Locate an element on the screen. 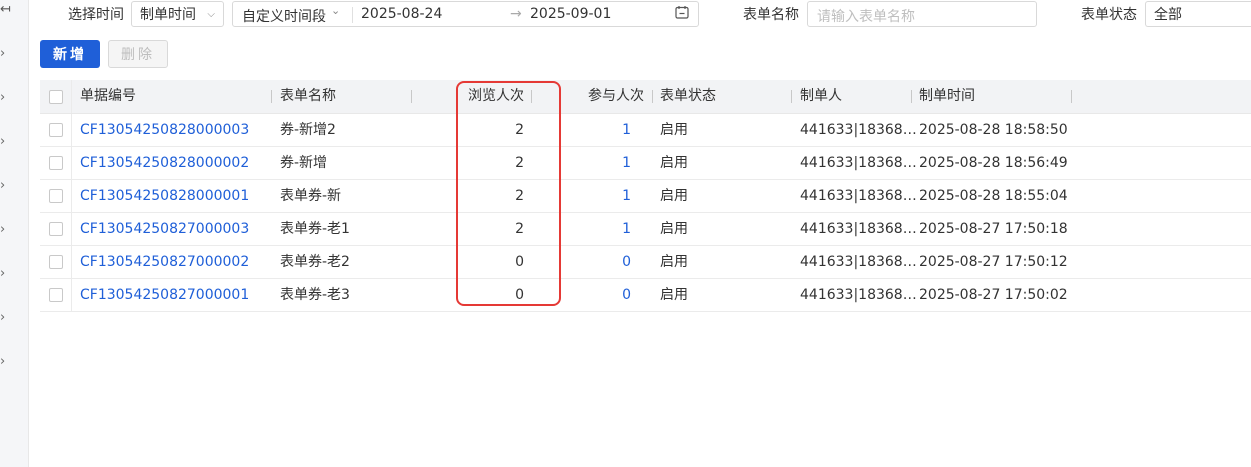 Image resolution: width=1251 pixels, height=467 pixels. column-header-views: 浏览人次 is located at coordinates (496, 96).